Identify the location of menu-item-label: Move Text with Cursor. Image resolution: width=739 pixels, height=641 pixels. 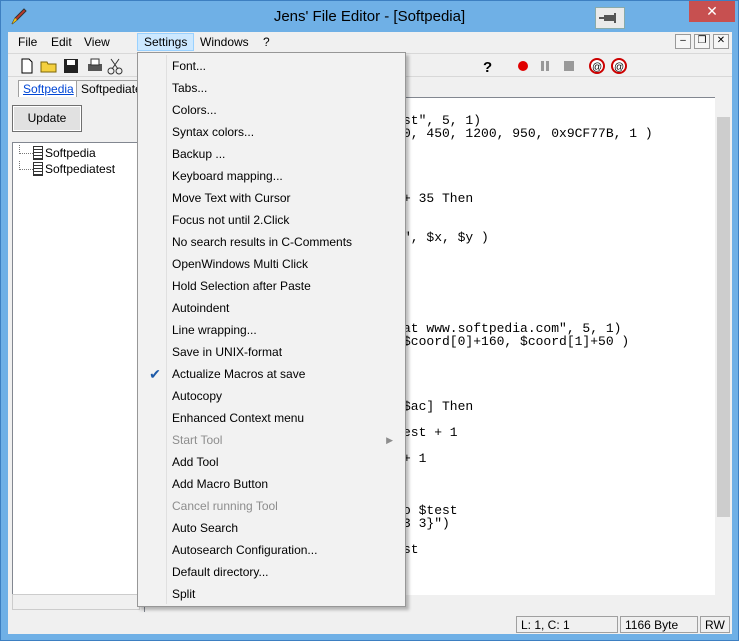
(231, 198).